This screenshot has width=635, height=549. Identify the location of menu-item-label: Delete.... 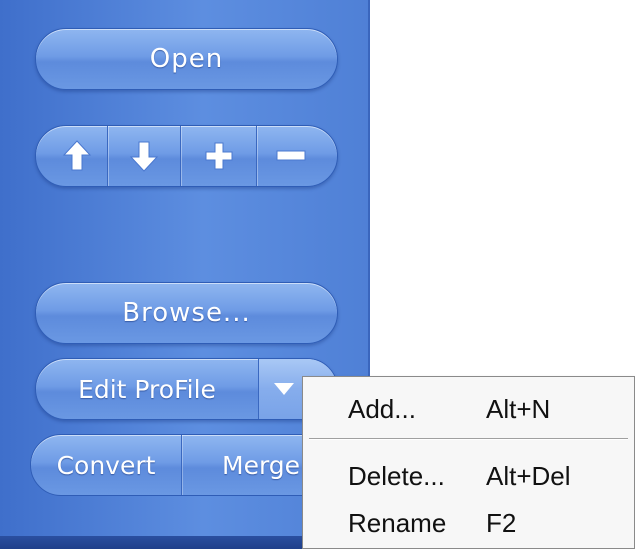
(396, 475).